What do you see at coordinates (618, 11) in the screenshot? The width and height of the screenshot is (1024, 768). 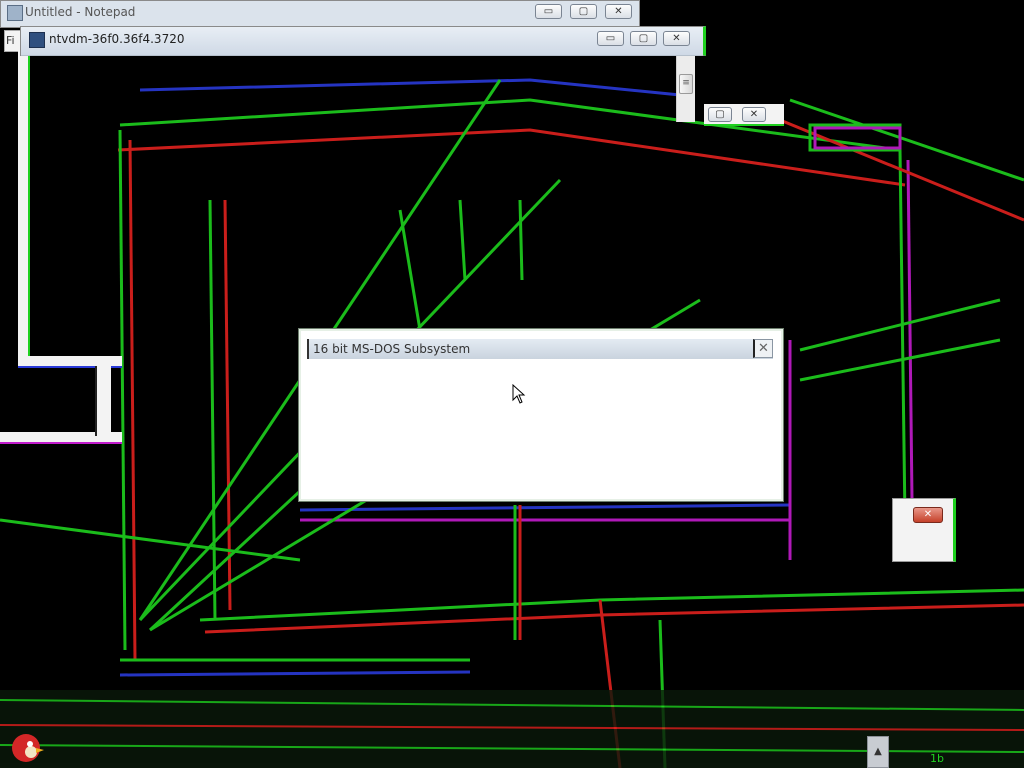 I see `notepad-close-button: ✕` at bounding box center [618, 11].